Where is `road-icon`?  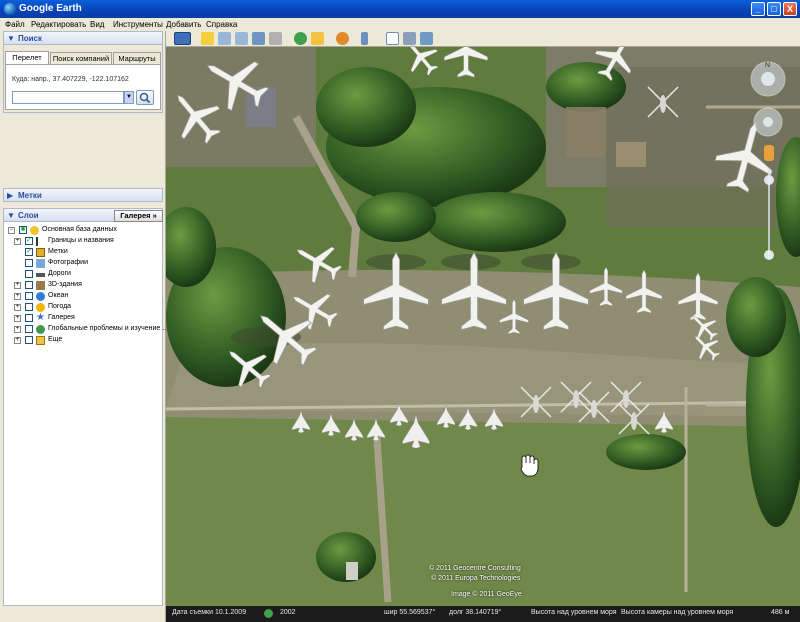 road-icon is located at coordinates (40, 275).